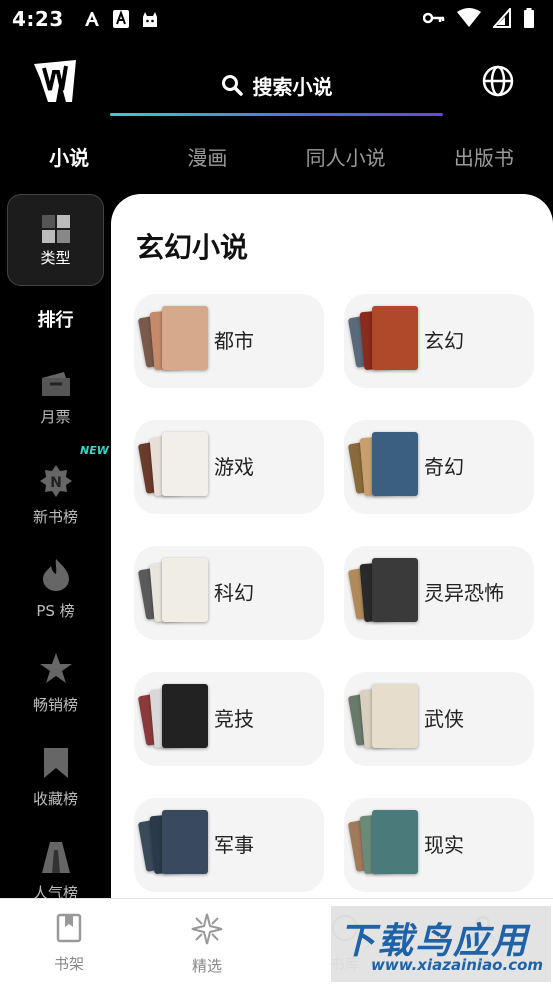 The image size is (553, 984). What do you see at coordinates (346, 158) in the screenshot?
I see `tab-fanfic: 同人小说` at bounding box center [346, 158].